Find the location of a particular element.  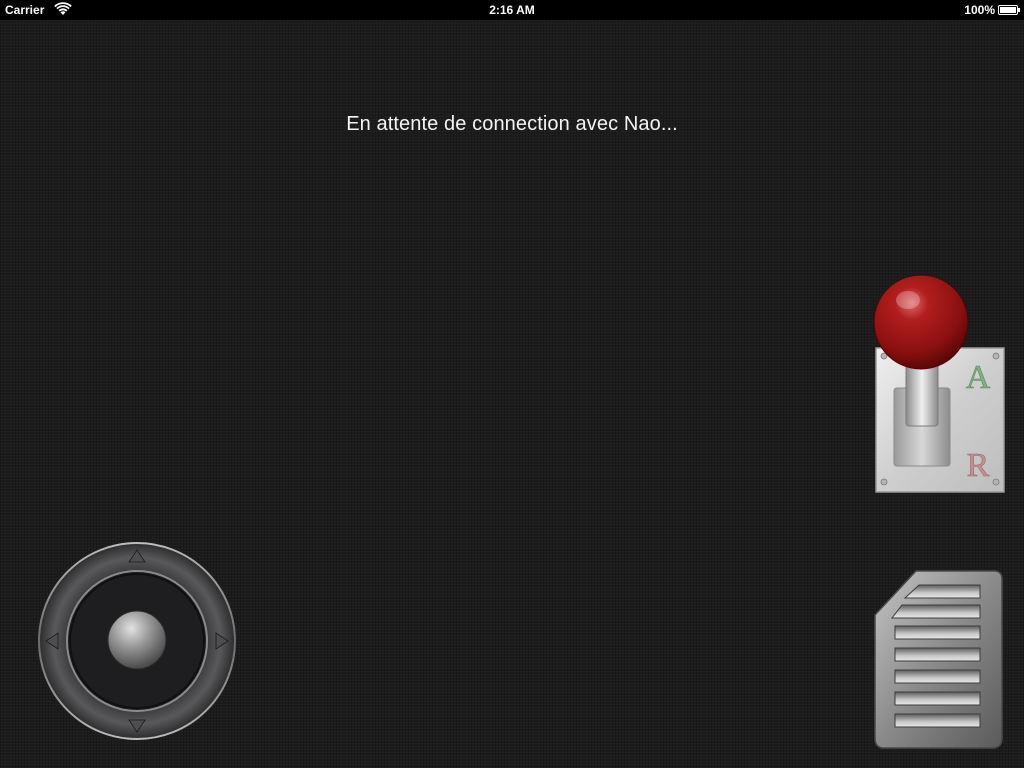

joystick-knob-icon is located at coordinates (137, 640).